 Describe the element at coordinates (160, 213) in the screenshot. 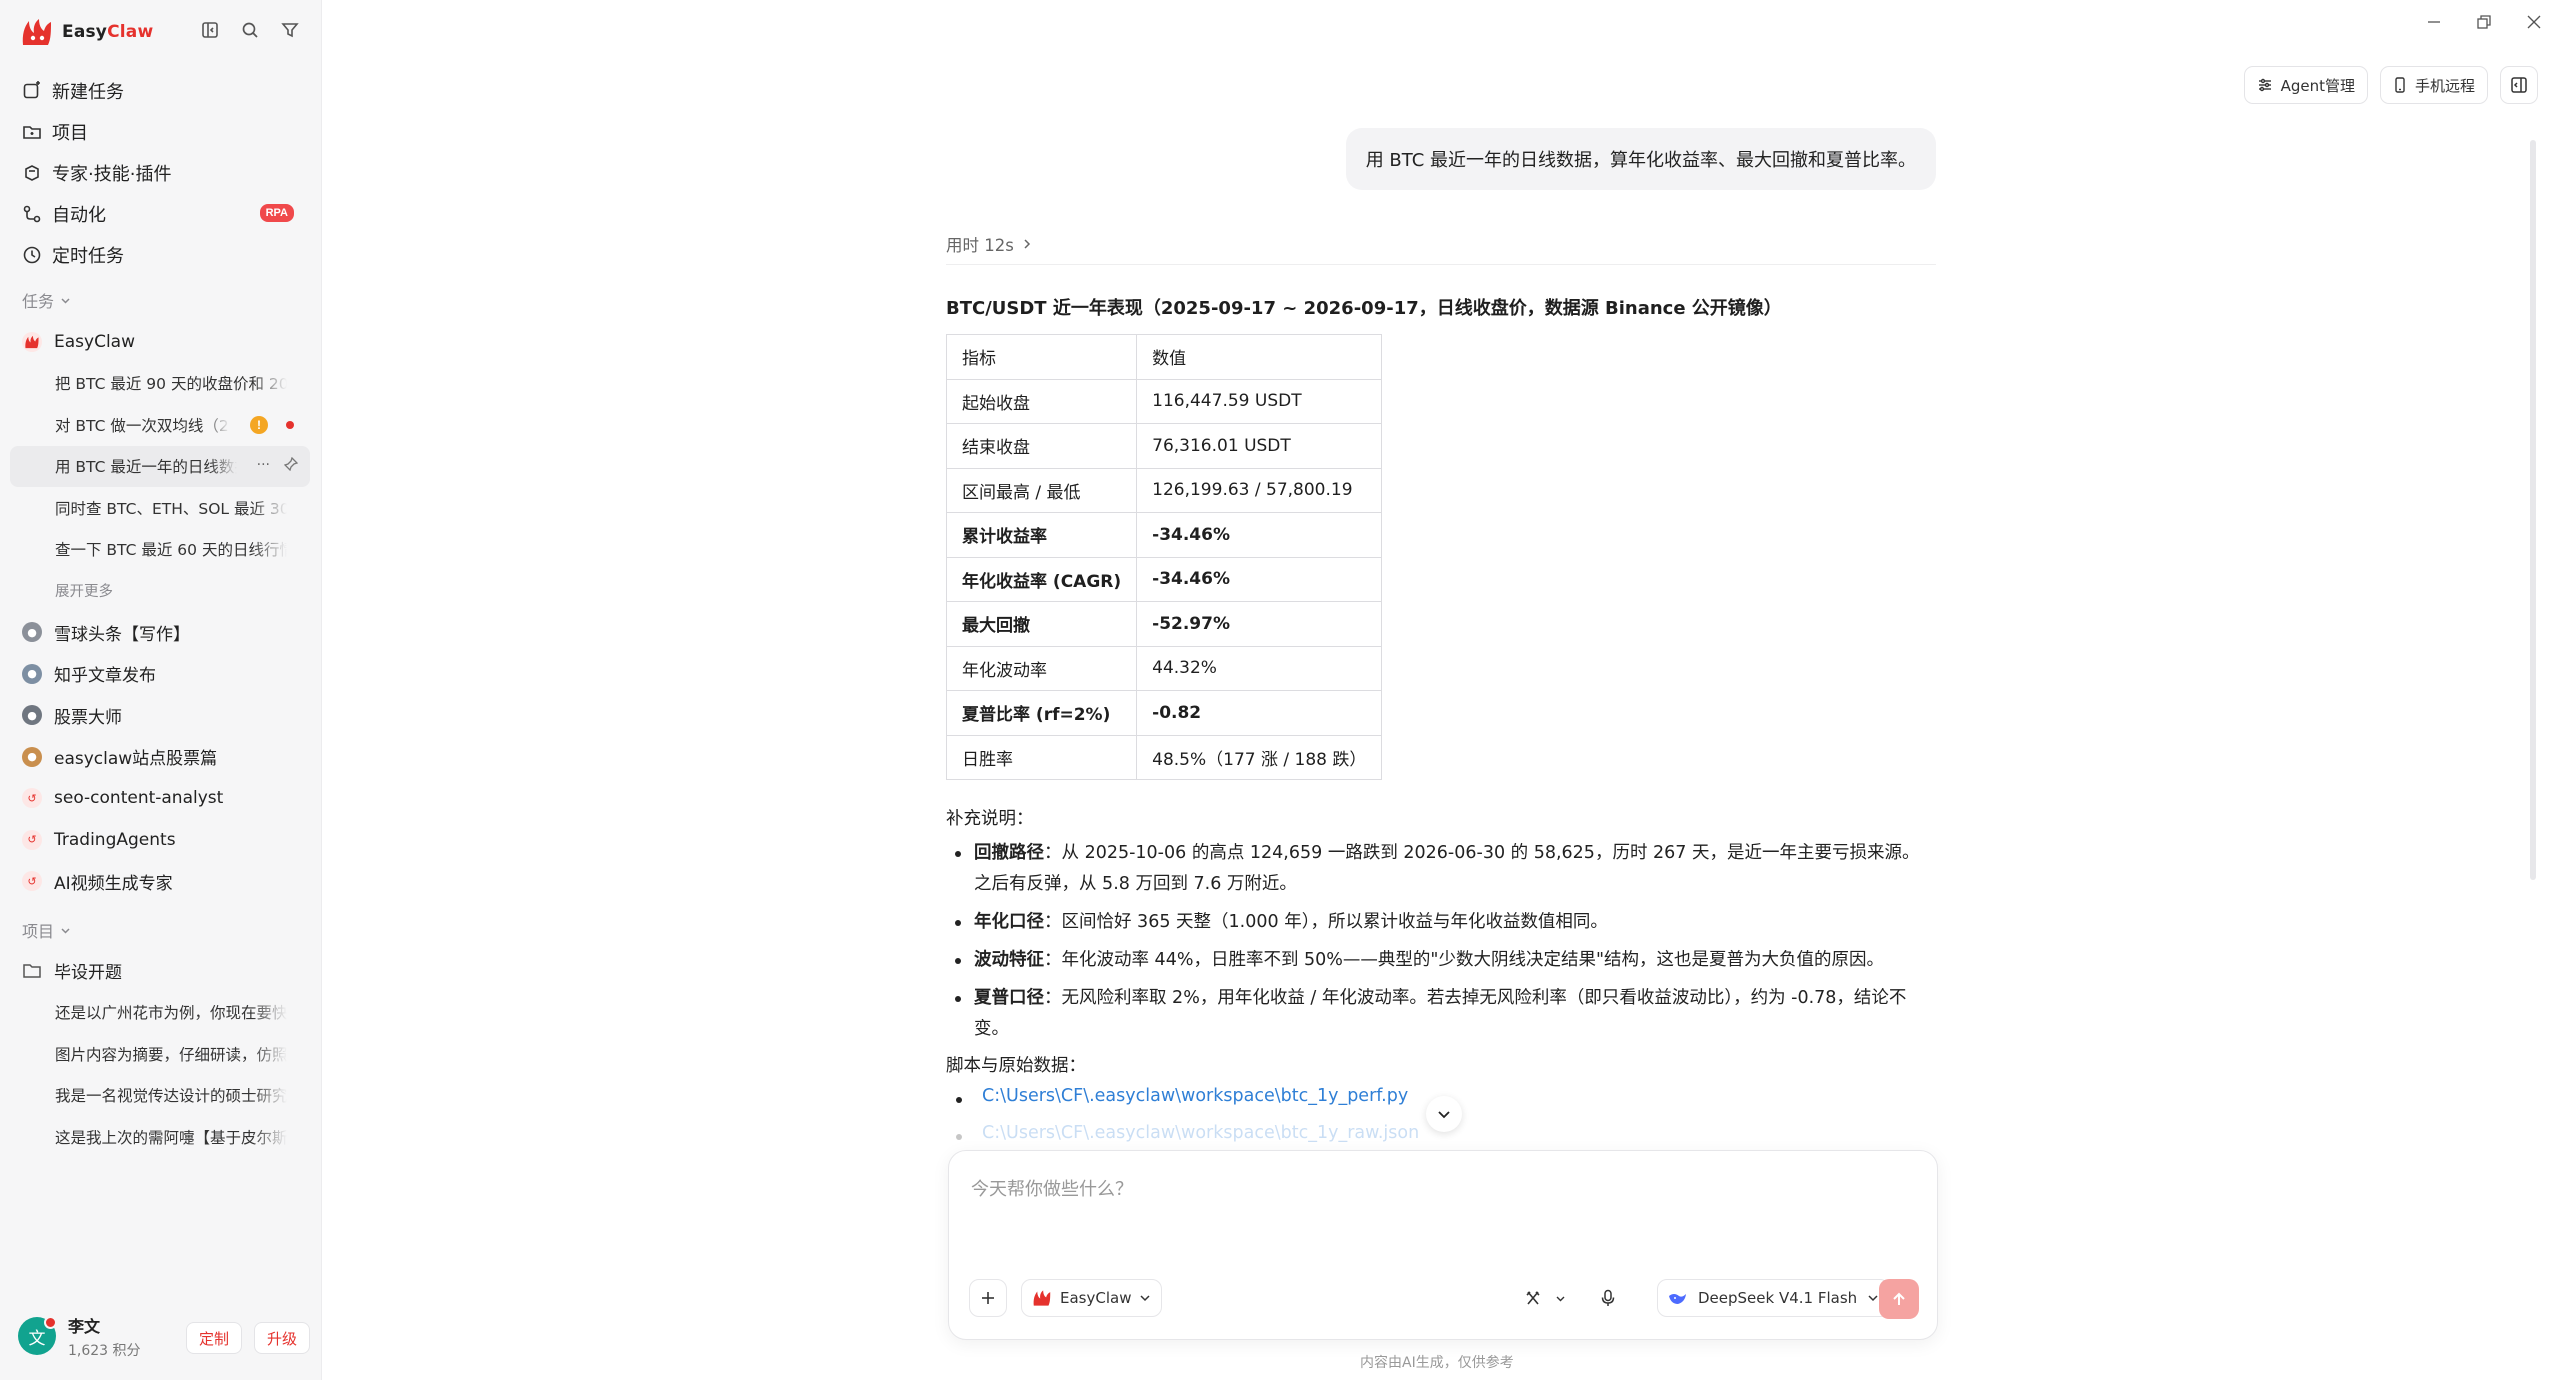

I see `nav-automation: 自动化 RPA` at that location.